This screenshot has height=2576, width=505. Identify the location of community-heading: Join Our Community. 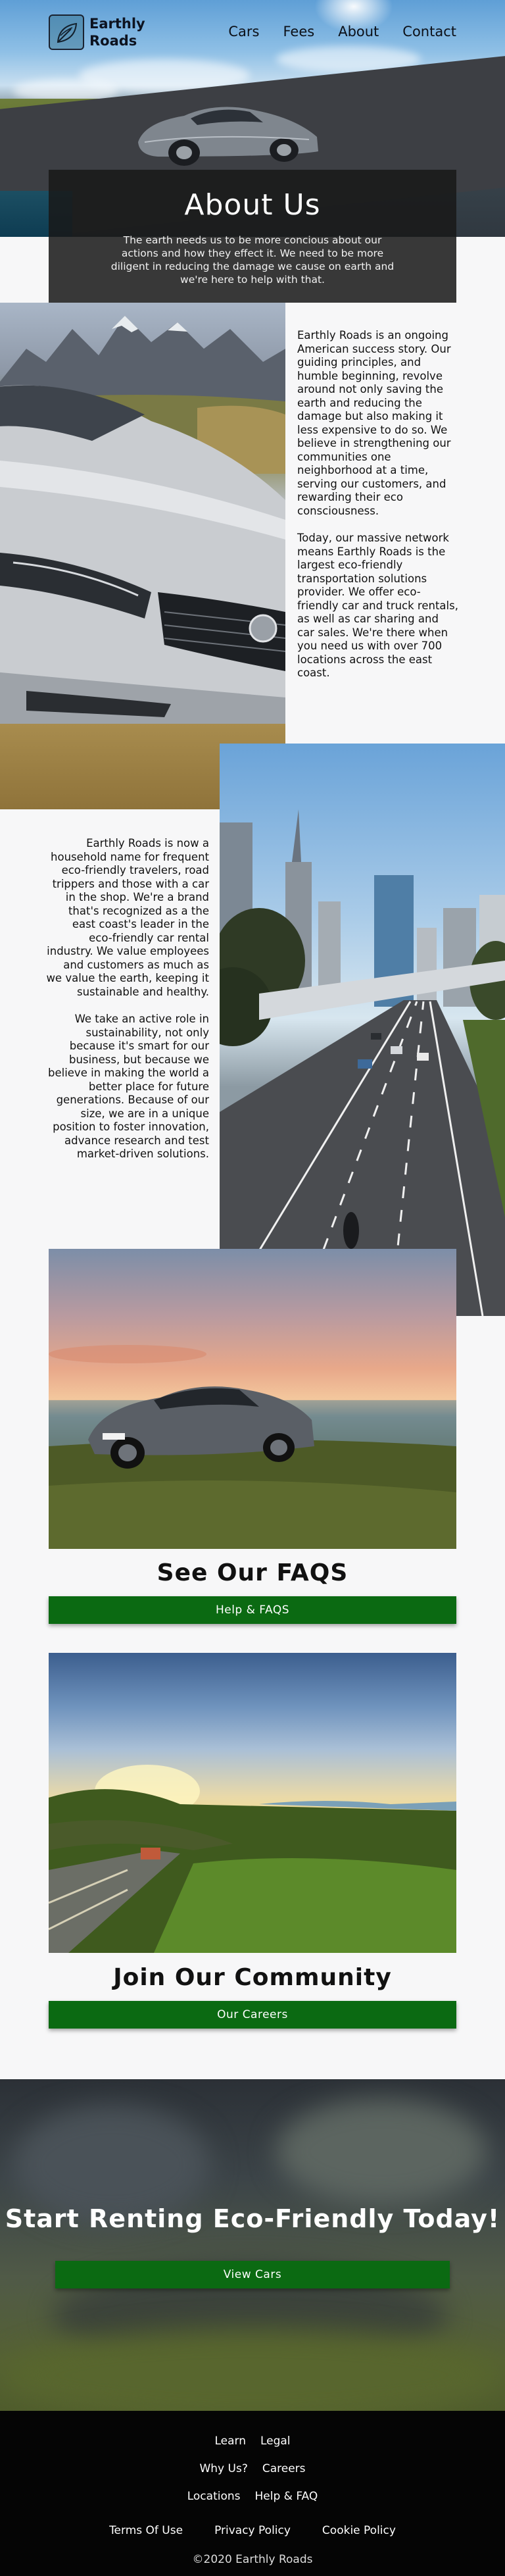
(252, 1978).